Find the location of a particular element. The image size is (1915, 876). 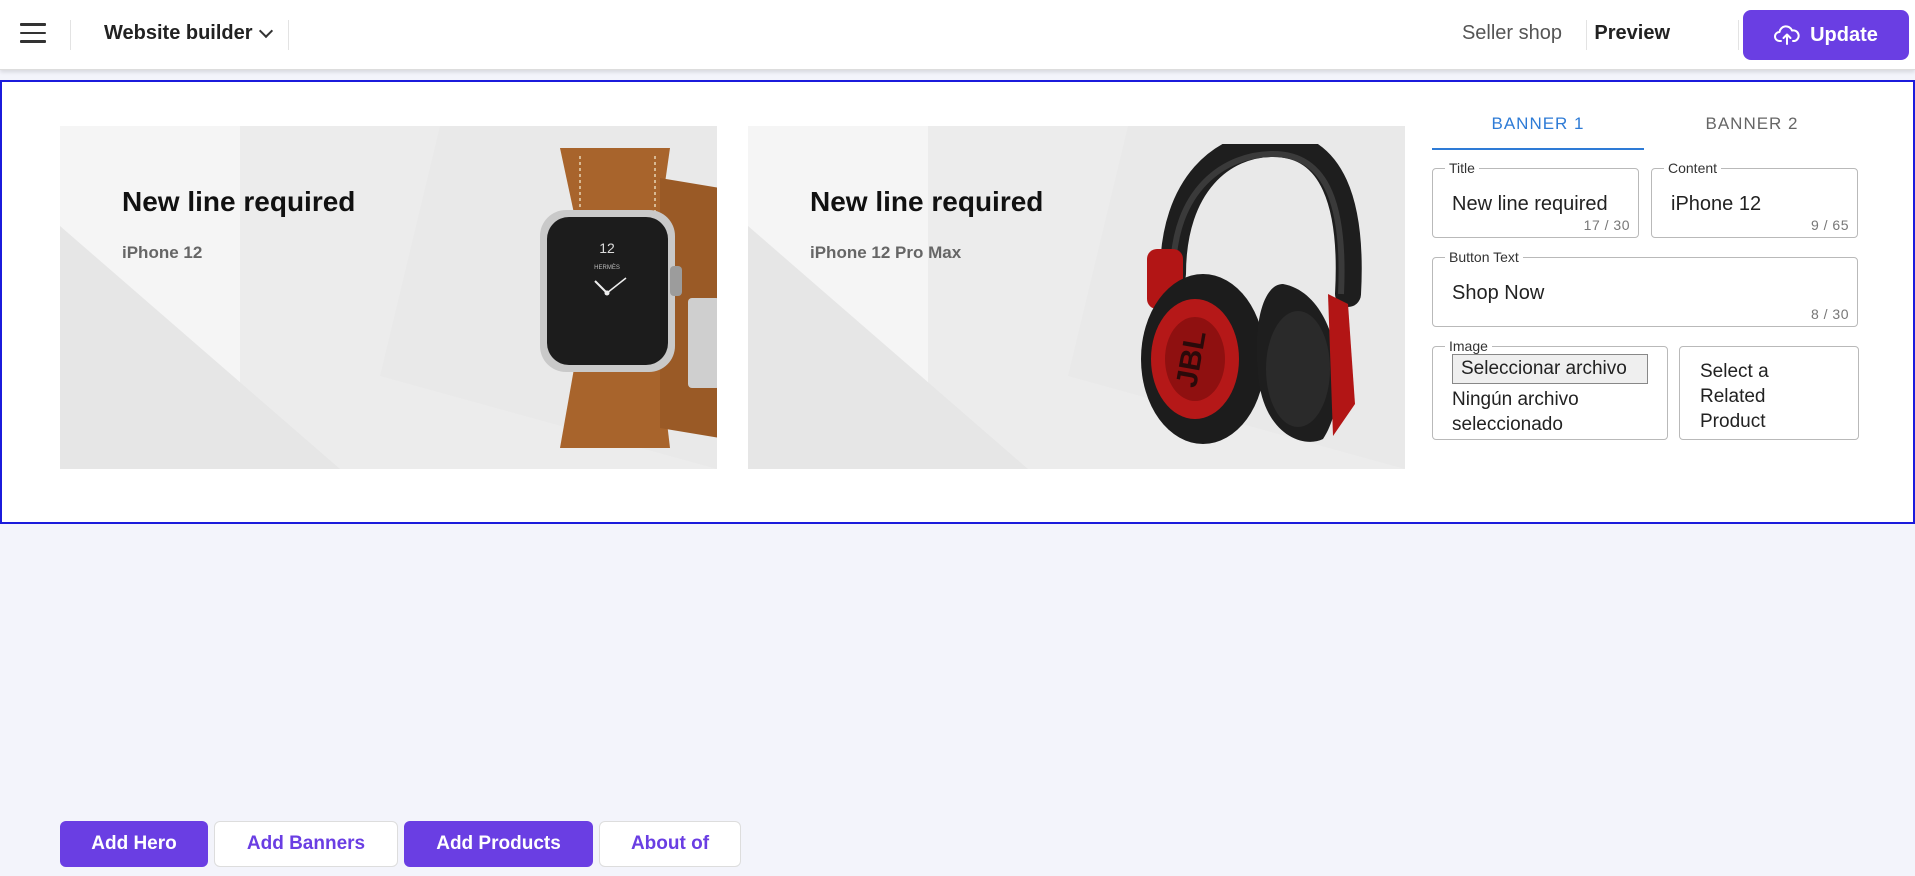

content-field: Content iPhone 12 9 / 65 is located at coordinates (1754, 199).